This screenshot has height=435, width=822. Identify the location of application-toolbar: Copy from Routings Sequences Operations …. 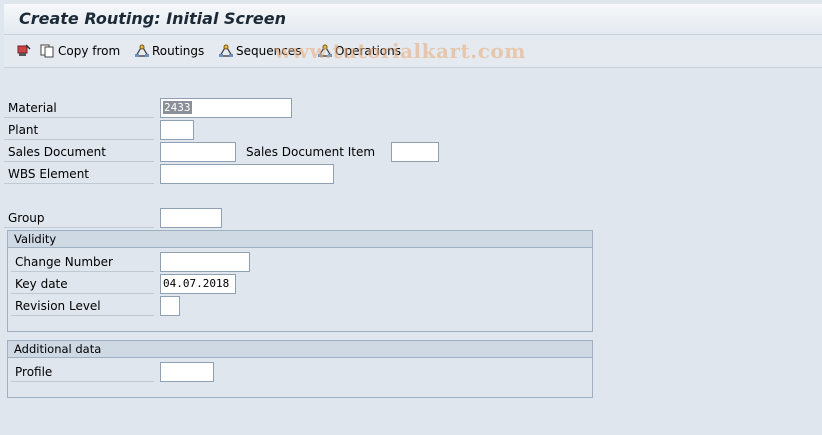
(413, 51).